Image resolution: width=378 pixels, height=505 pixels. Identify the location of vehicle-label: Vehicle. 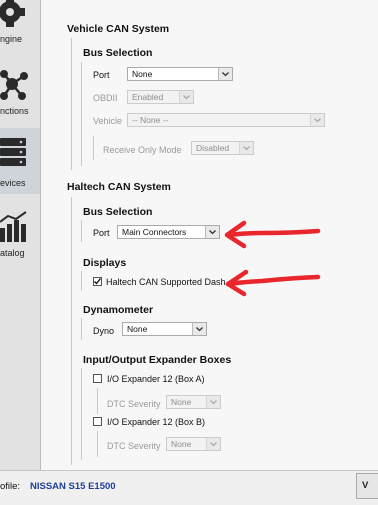
(108, 121).